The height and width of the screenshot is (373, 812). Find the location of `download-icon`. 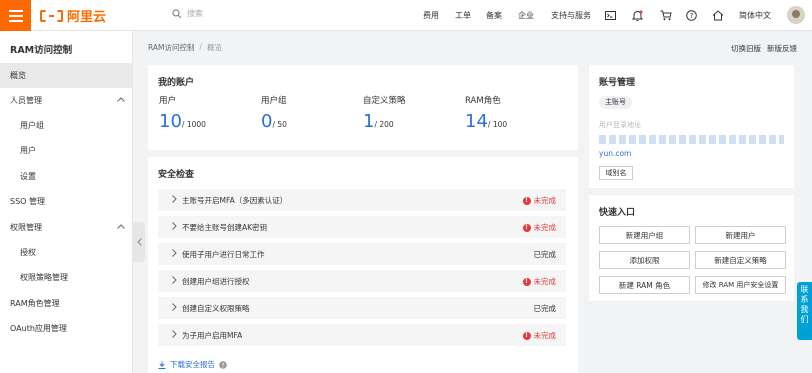

download-icon is located at coordinates (162, 365).